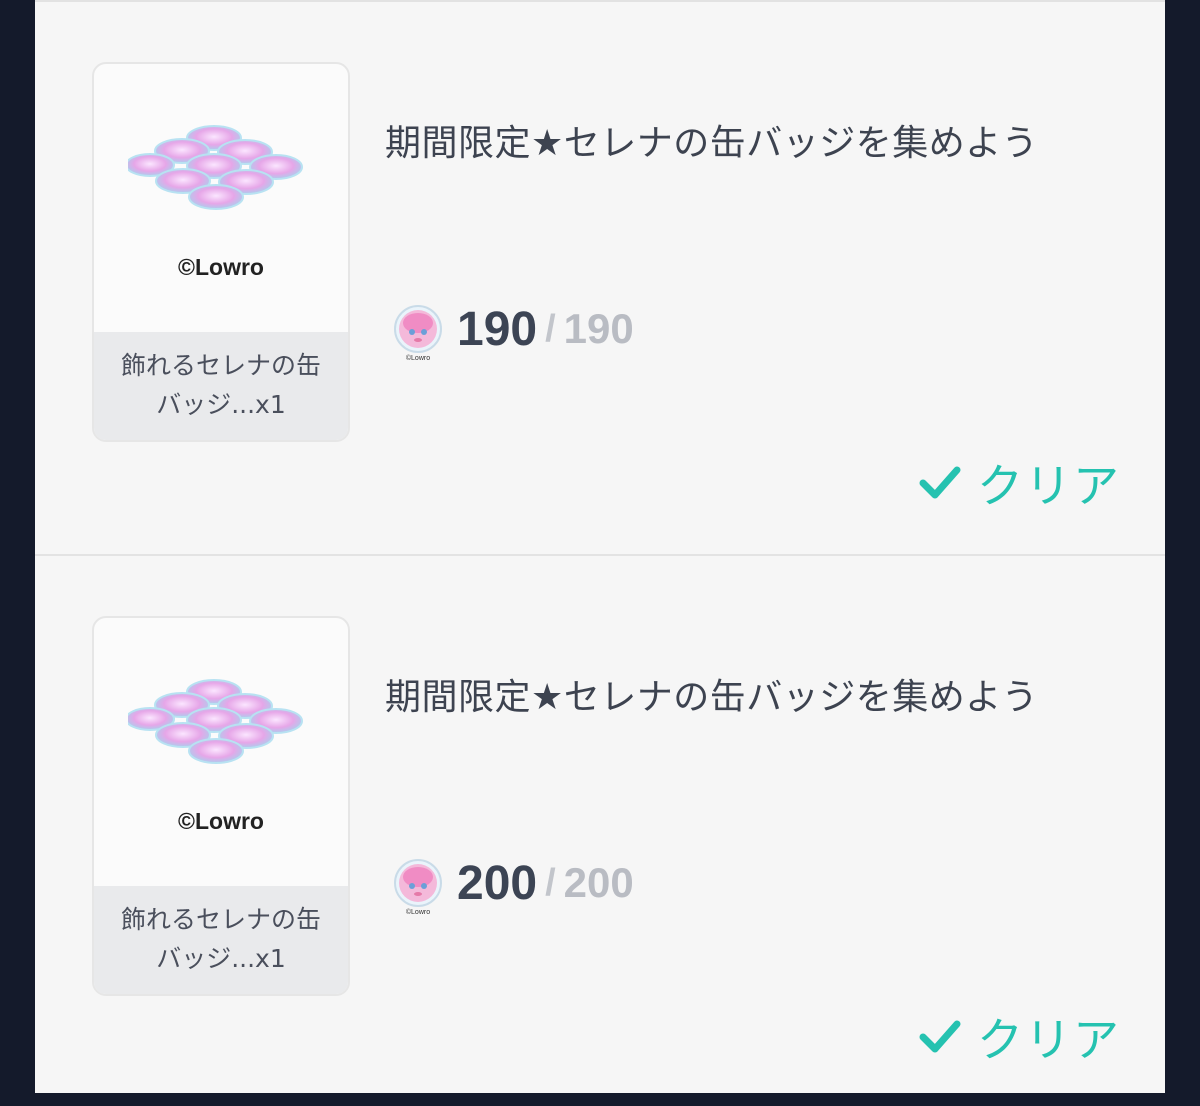  I want to click on progress-target: 190, so click(598, 328).